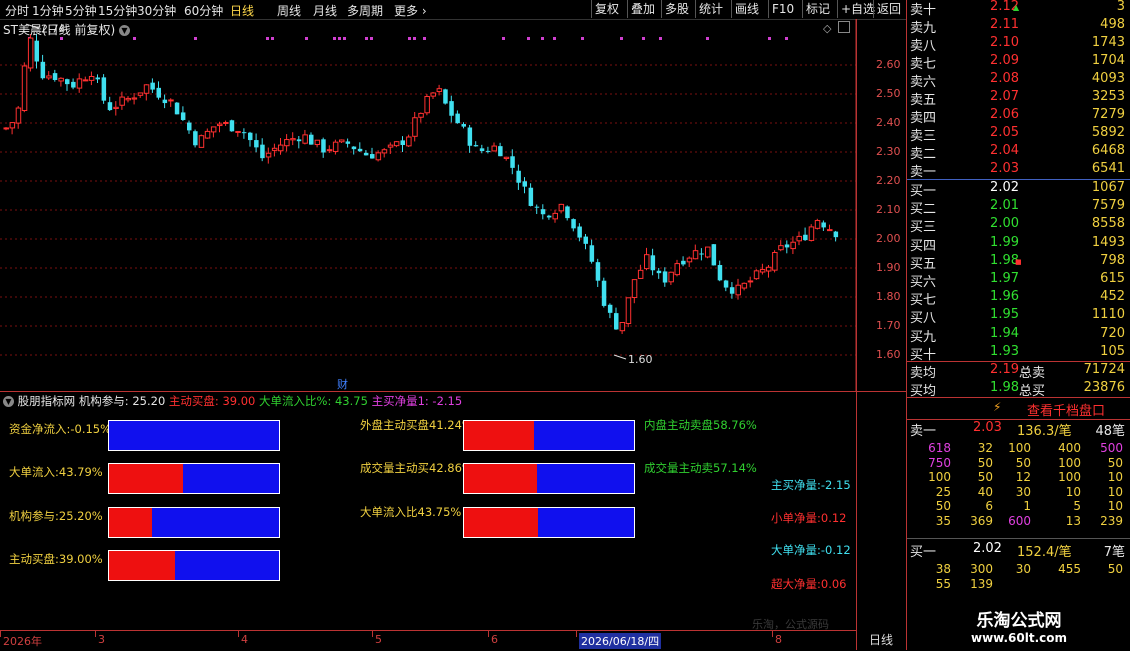  Describe the element at coordinates (676, 9) in the screenshot. I see `toolbar-button: 多股` at that location.